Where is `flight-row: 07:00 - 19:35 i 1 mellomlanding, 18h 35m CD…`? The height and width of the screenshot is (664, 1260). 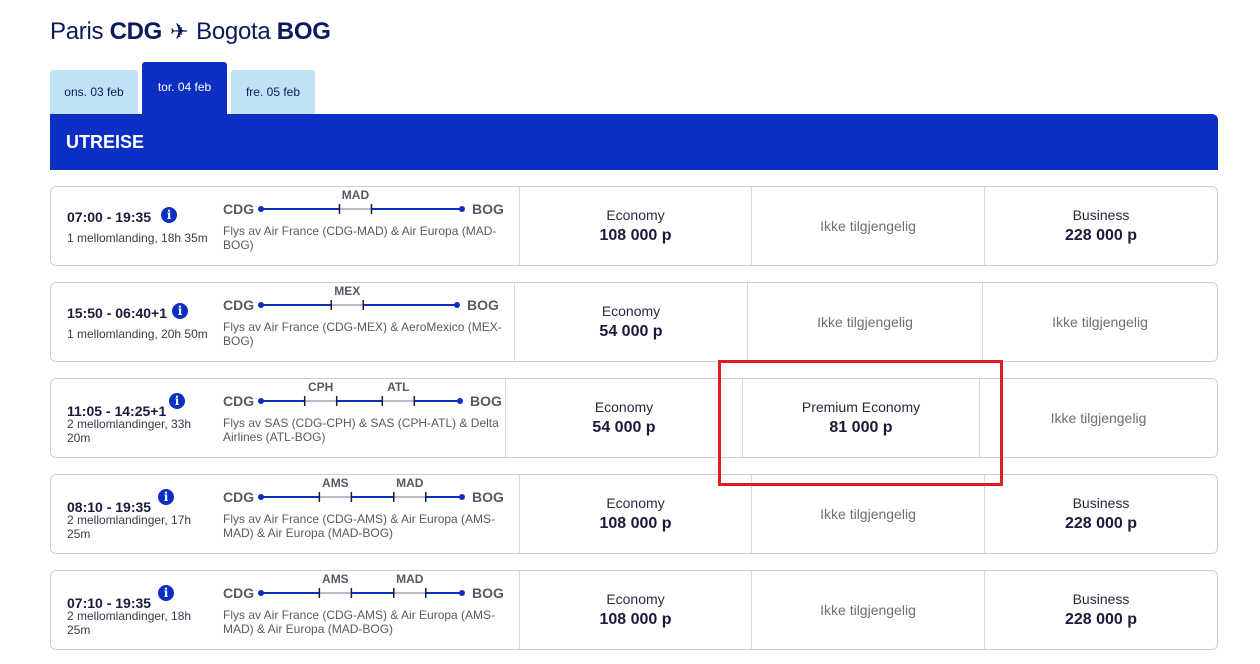 flight-row: 07:00 - 19:35 i 1 mellomlanding, 18h 35m CD… is located at coordinates (634, 226).